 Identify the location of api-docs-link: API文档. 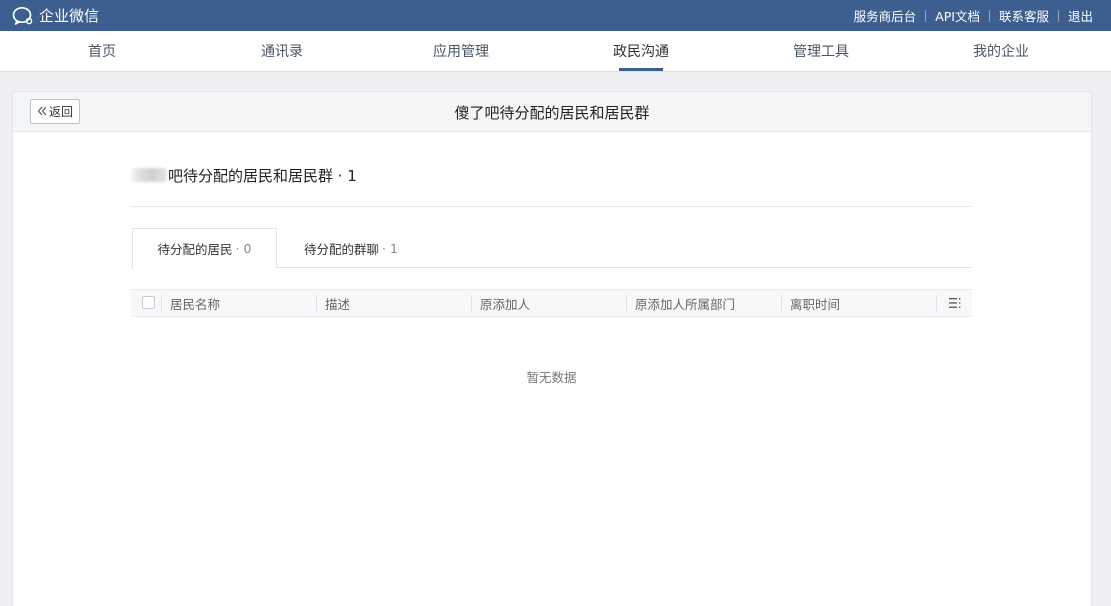
(957, 15).